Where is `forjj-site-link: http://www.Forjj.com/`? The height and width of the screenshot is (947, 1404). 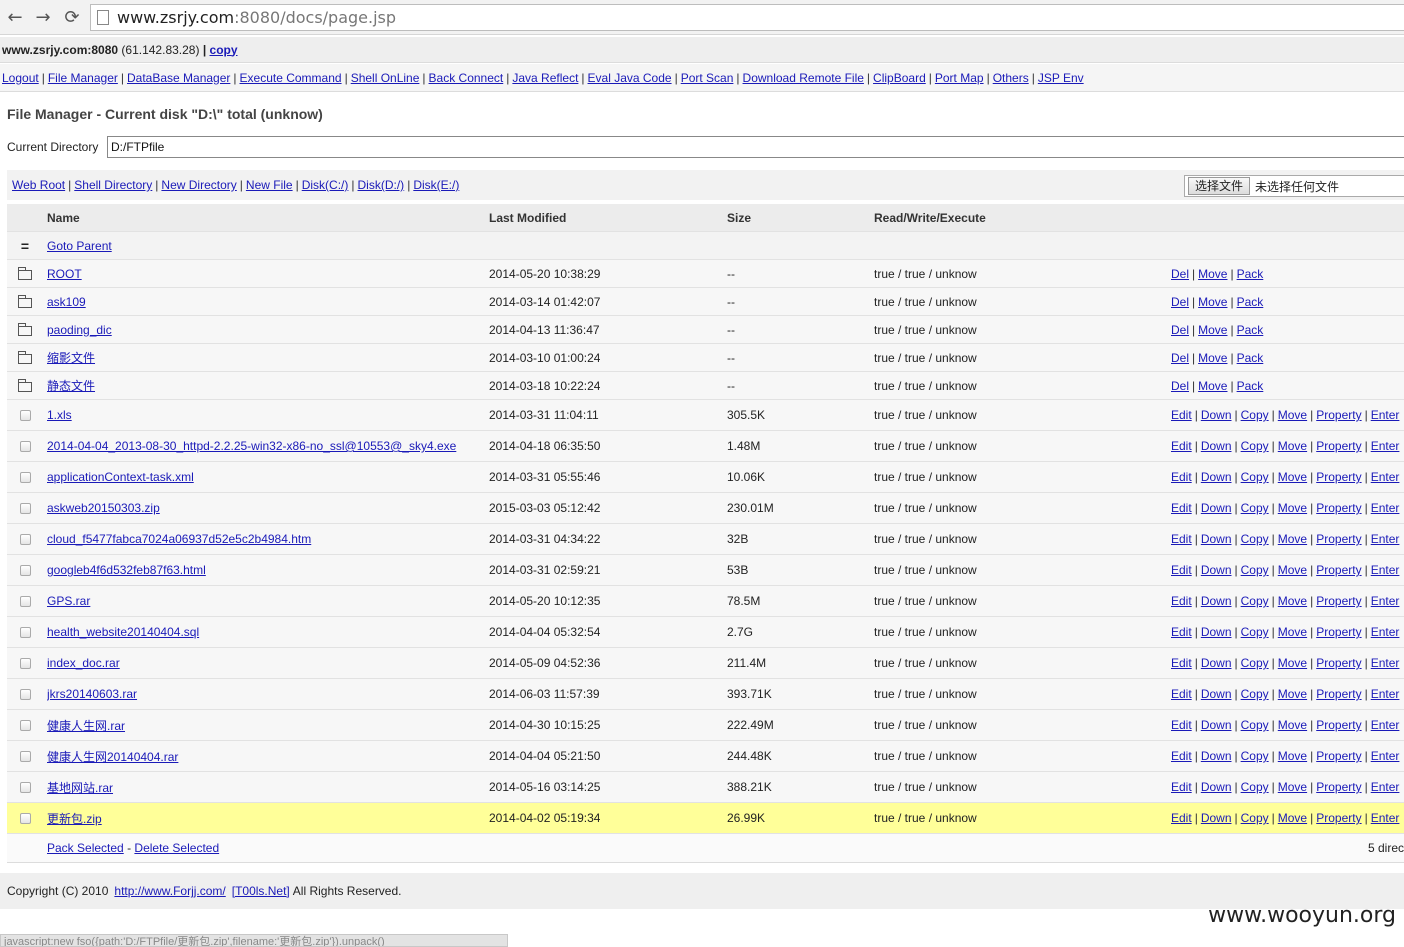 forjj-site-link: http://www.Forjj.com/ is located at coordinates (169, 891).